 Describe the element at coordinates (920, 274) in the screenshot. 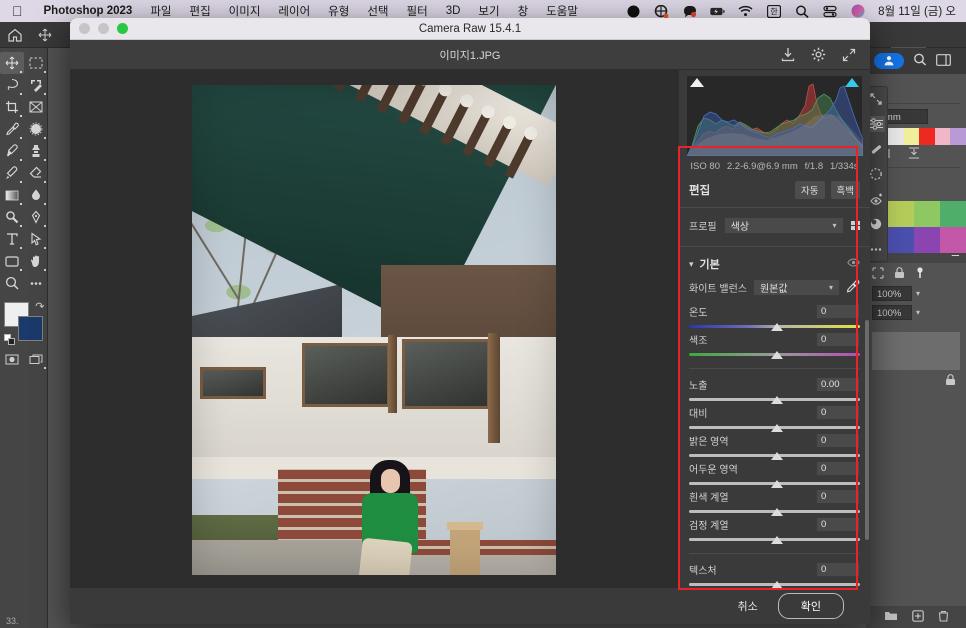

I see `artboard-lock-icon` at that location.